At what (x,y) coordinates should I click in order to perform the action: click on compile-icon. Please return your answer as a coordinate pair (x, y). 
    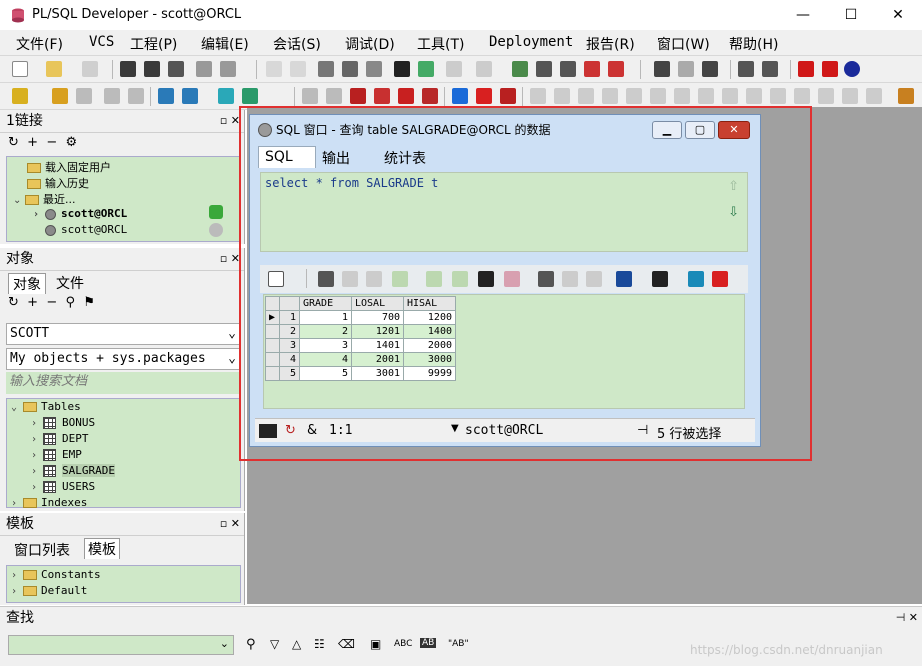
    Looking at the image, I should click on (520, 69).